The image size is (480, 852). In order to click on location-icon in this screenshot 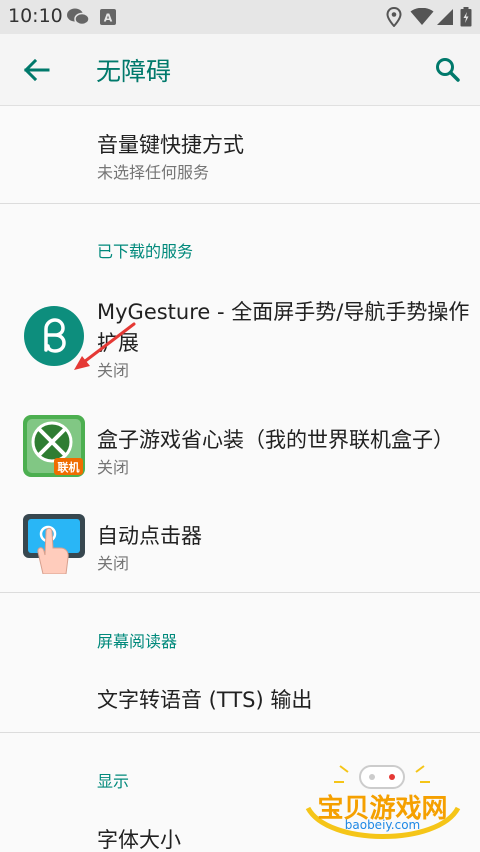, I will do `click(394, 17)`.